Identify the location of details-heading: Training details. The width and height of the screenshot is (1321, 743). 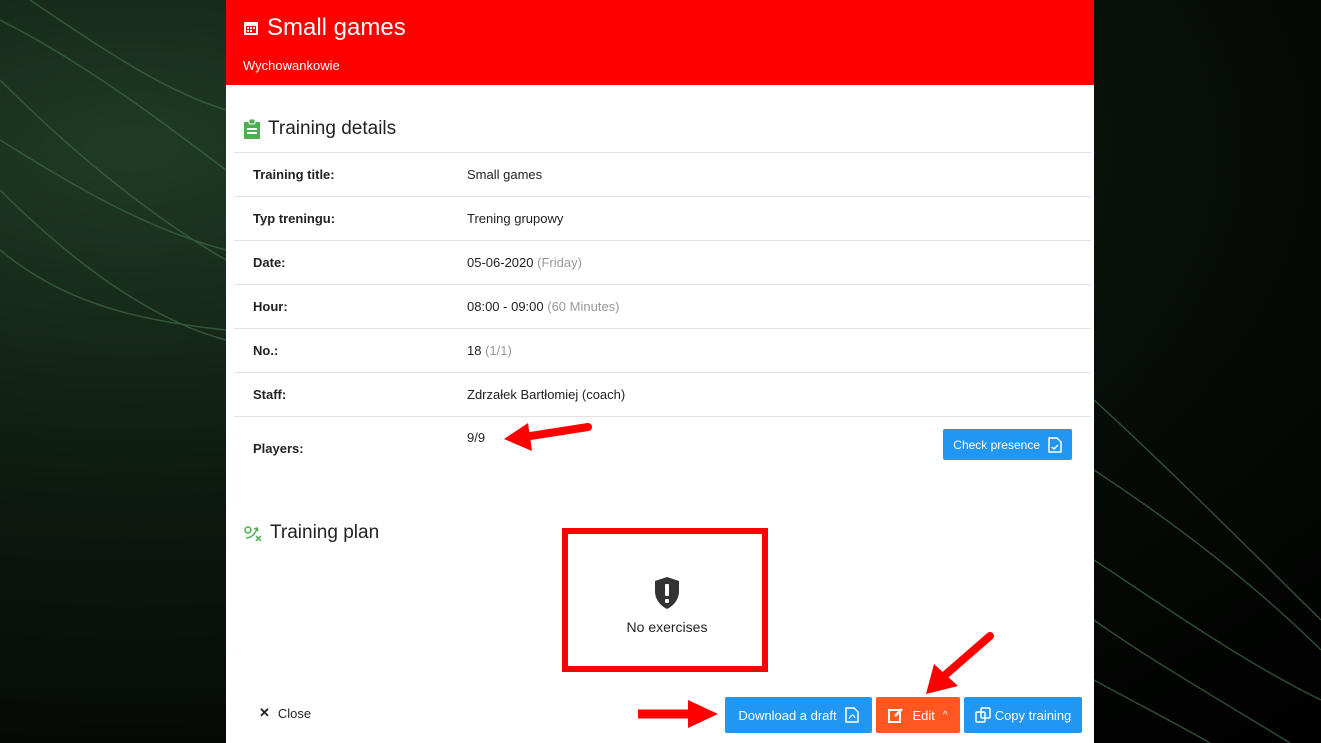
(320, 129).